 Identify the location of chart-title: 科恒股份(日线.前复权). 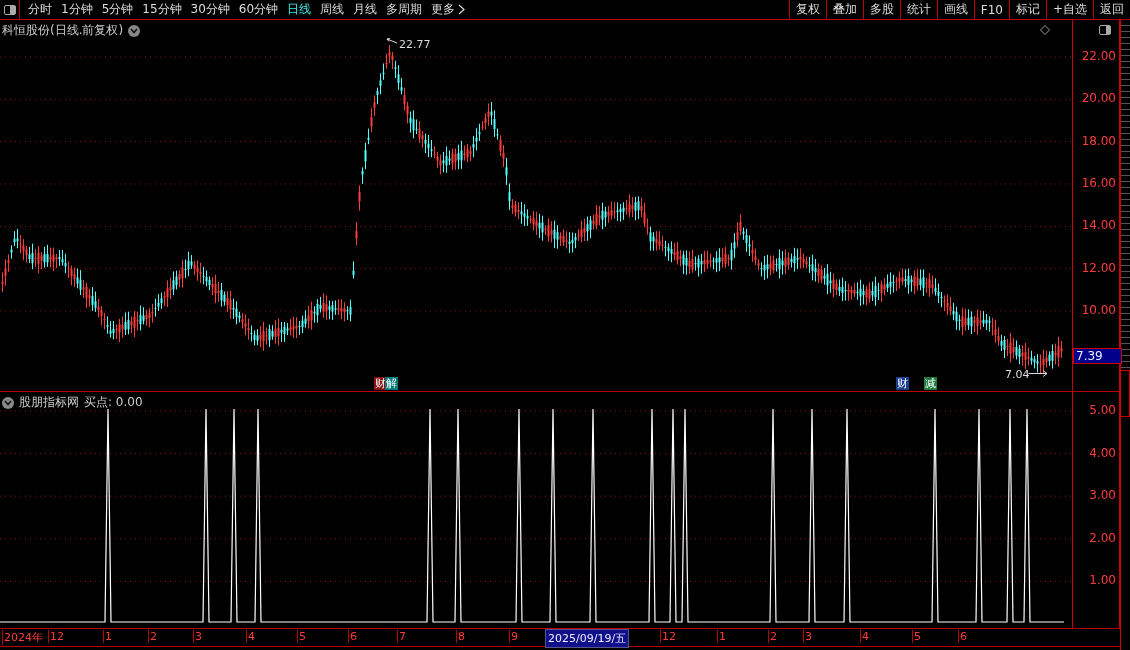
(63, 30).